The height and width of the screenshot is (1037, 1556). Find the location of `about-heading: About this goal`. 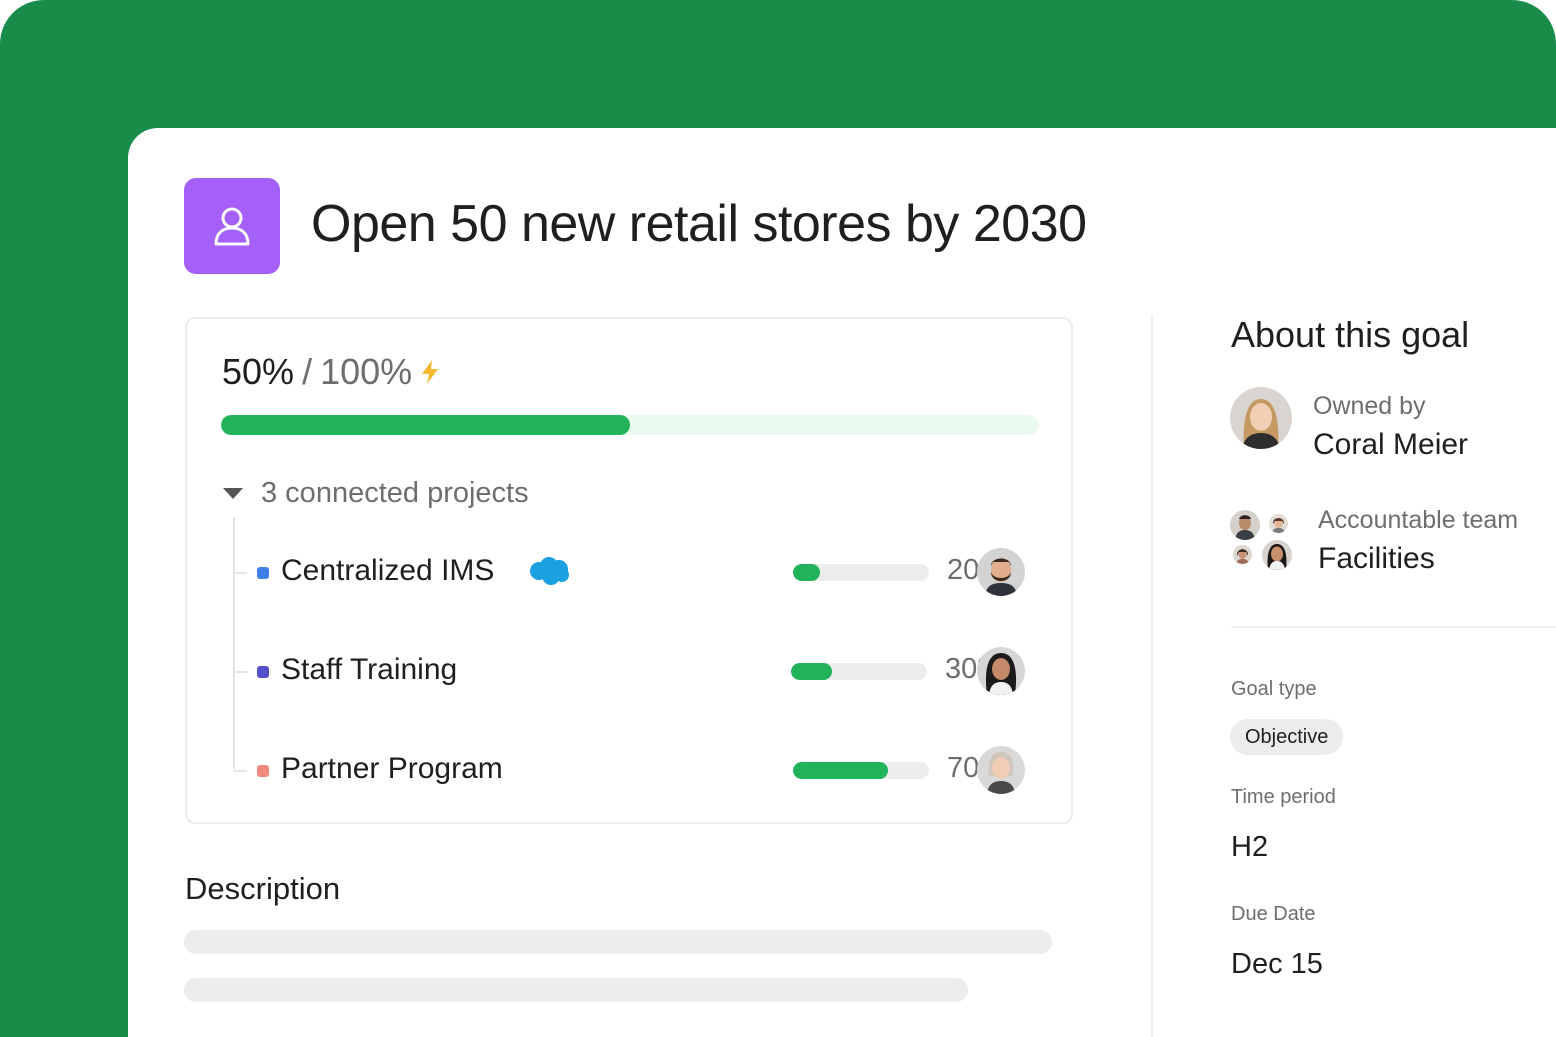

about-heading: About this goal is located at coordinates (1350, 334).